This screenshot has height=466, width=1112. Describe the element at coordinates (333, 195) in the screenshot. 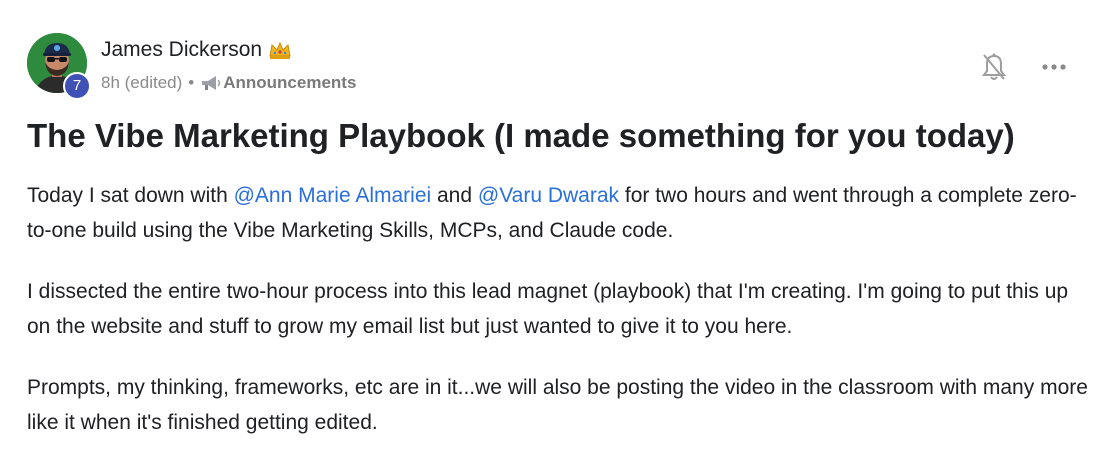

I see `mention-link: @Ann Marie Almariei` at that location.